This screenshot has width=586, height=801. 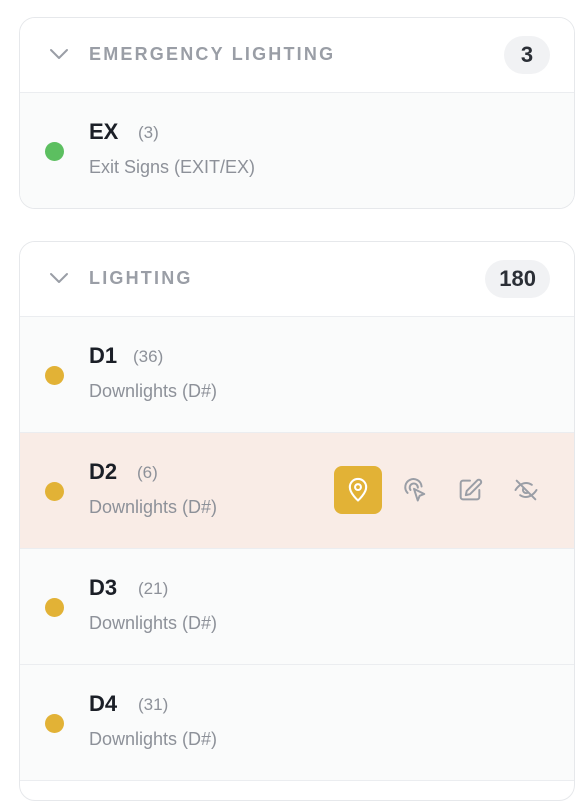 I want to click on locate-button, so click(x=358, y=490).